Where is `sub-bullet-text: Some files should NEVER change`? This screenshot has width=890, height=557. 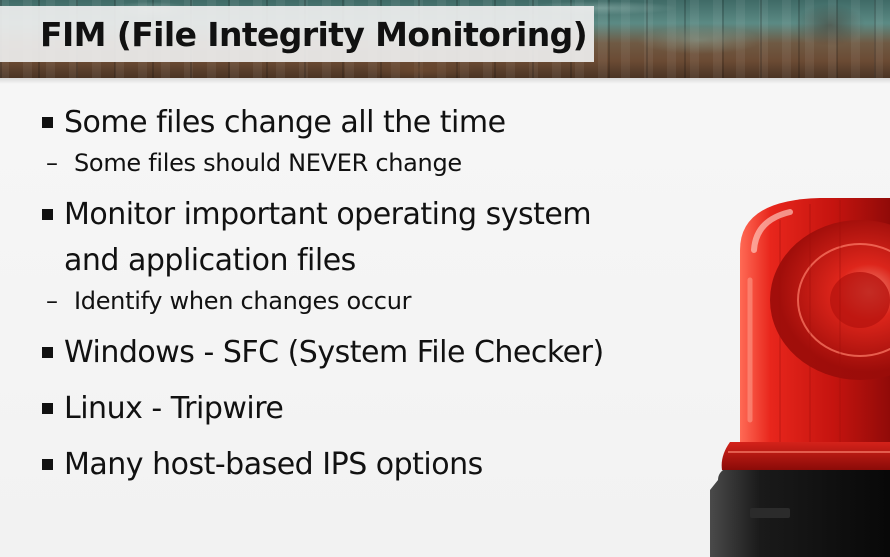
sub-bullet-text: Some files should NEVER change is located at coordinates (268, 163).